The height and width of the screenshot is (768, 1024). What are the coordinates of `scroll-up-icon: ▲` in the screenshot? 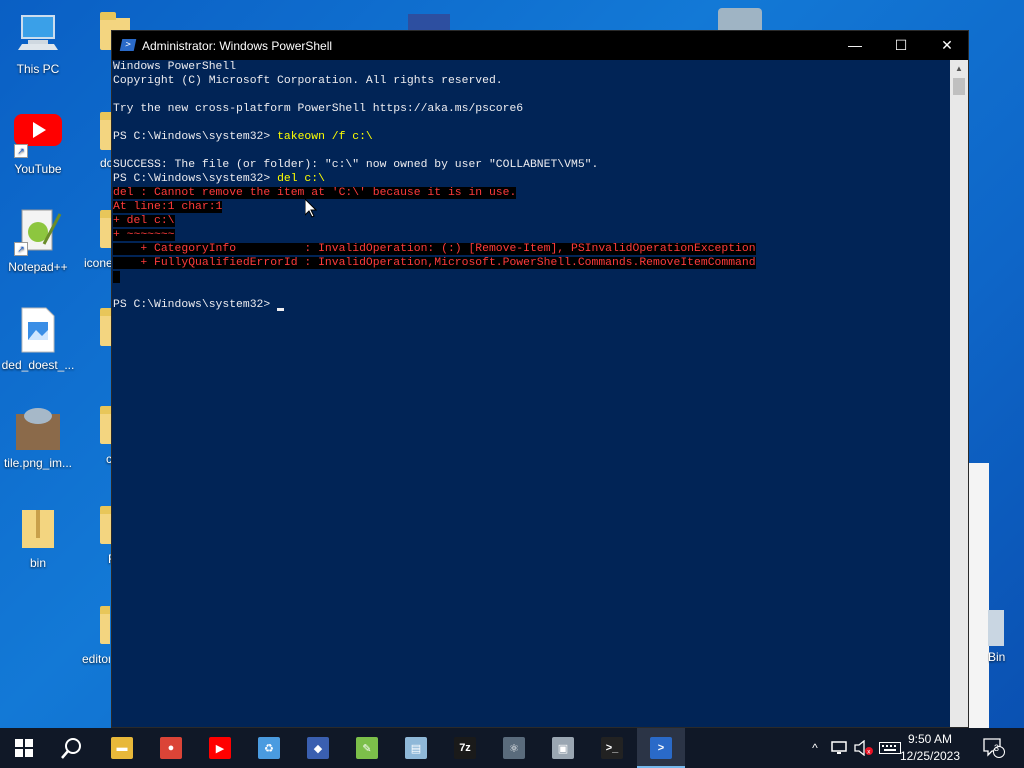 It's located at (959, 68).